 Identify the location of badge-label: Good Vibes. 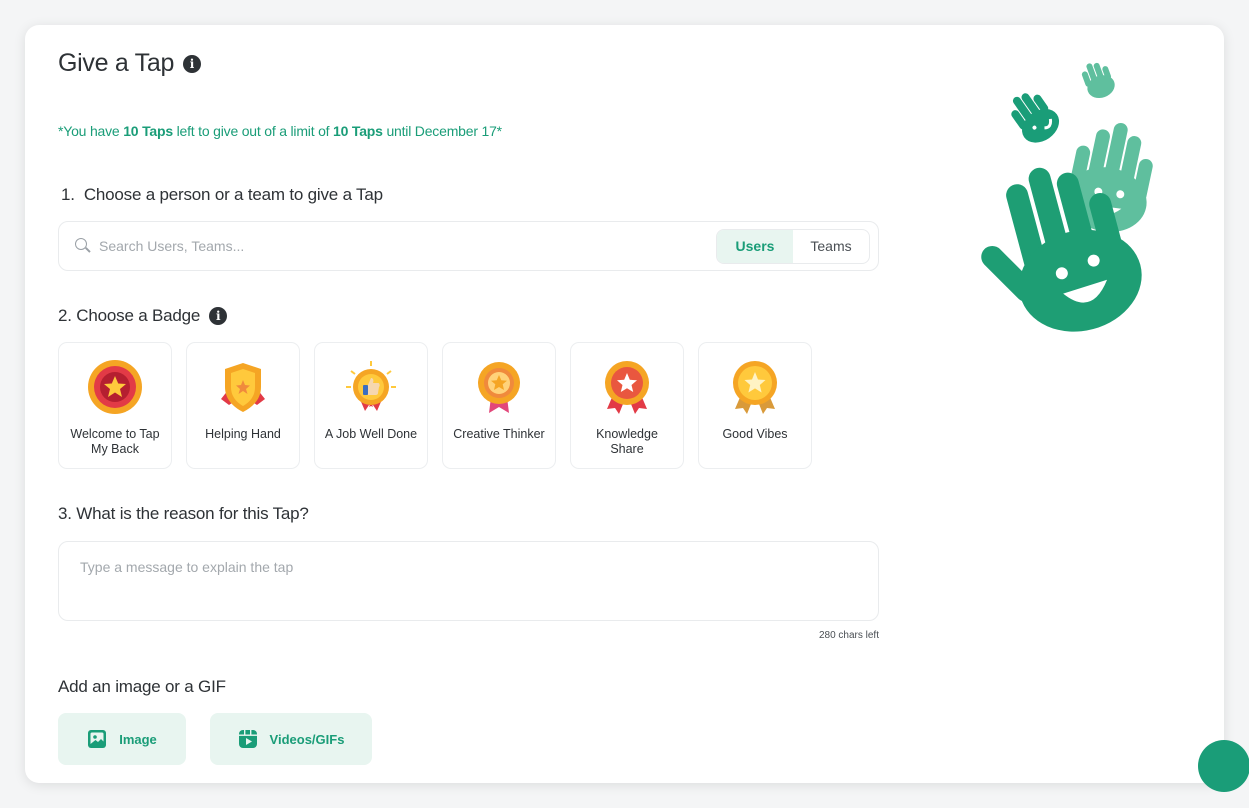
(755, 434).